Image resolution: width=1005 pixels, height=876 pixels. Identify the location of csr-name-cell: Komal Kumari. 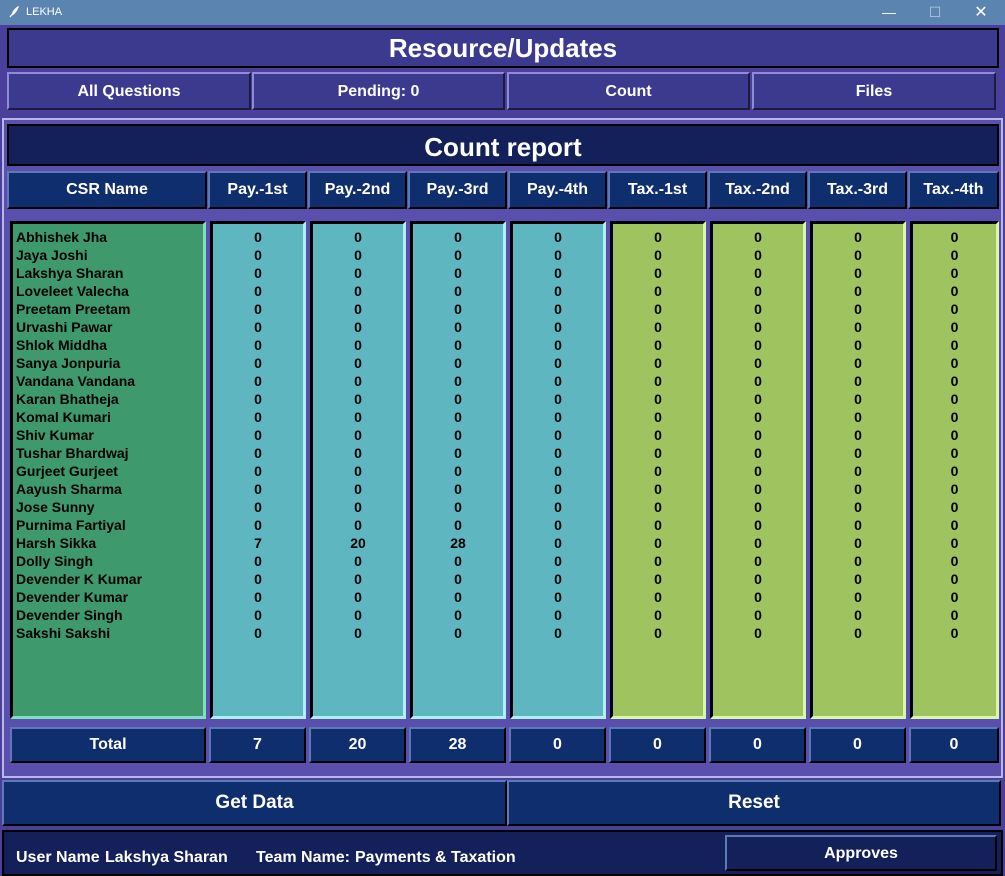
(63, 417).